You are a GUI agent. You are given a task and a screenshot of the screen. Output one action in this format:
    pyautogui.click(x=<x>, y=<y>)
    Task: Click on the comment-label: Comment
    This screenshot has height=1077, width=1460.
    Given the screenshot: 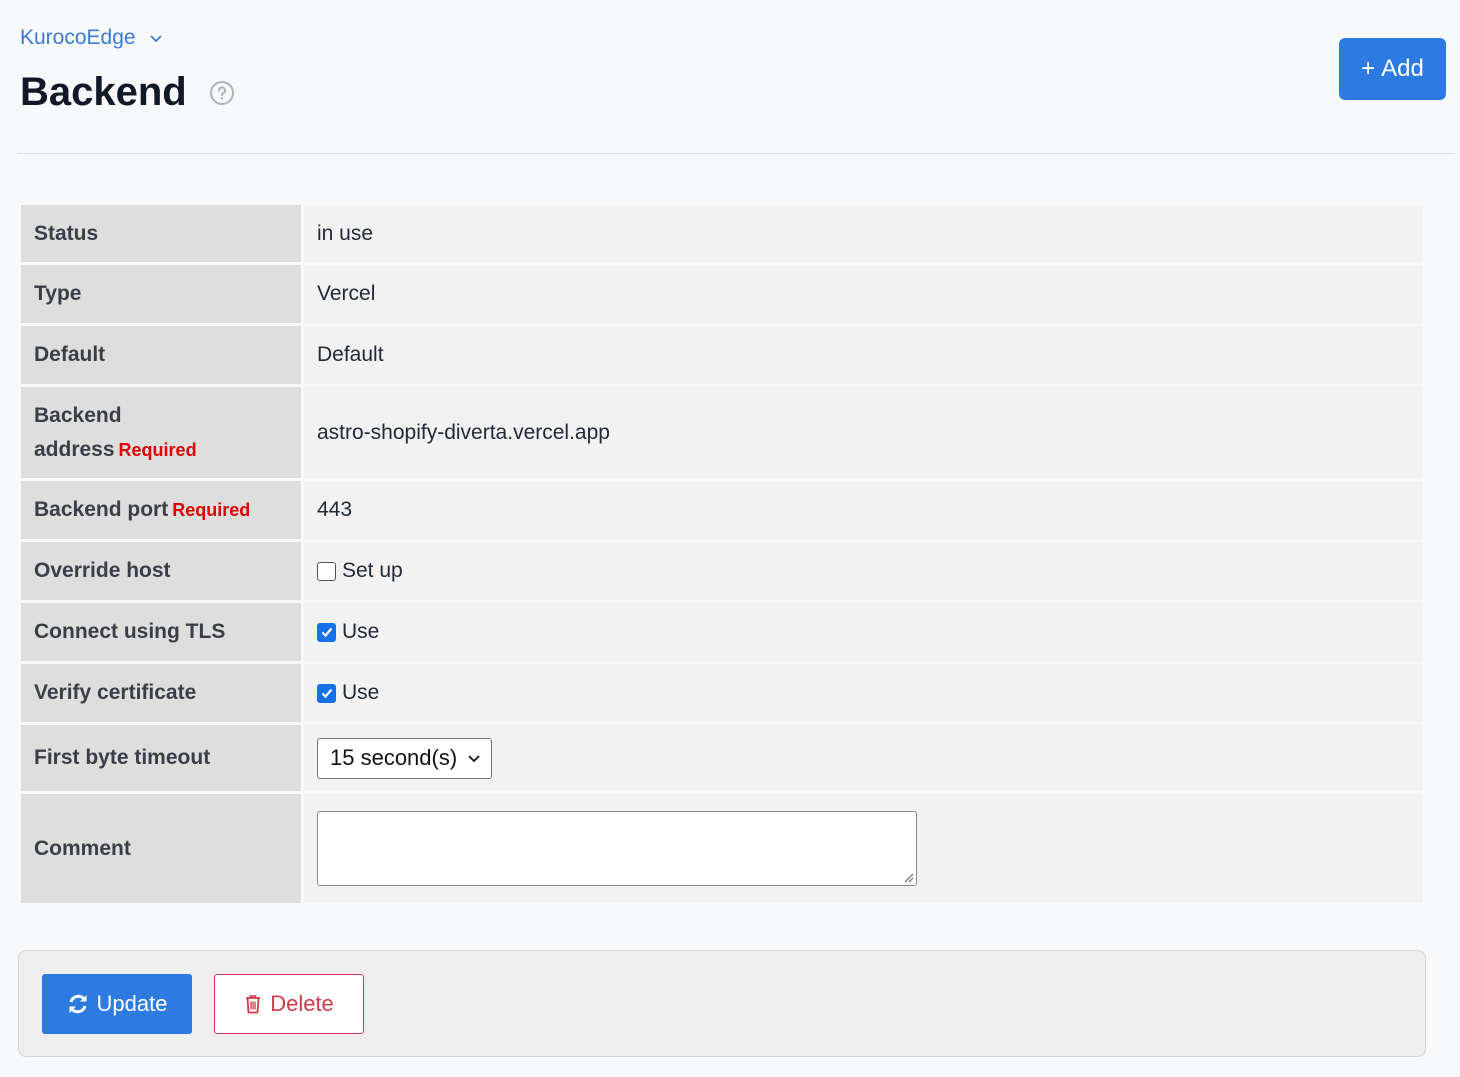 What is the action you would take?
    pyautogui.click(x=161, y=848)
    